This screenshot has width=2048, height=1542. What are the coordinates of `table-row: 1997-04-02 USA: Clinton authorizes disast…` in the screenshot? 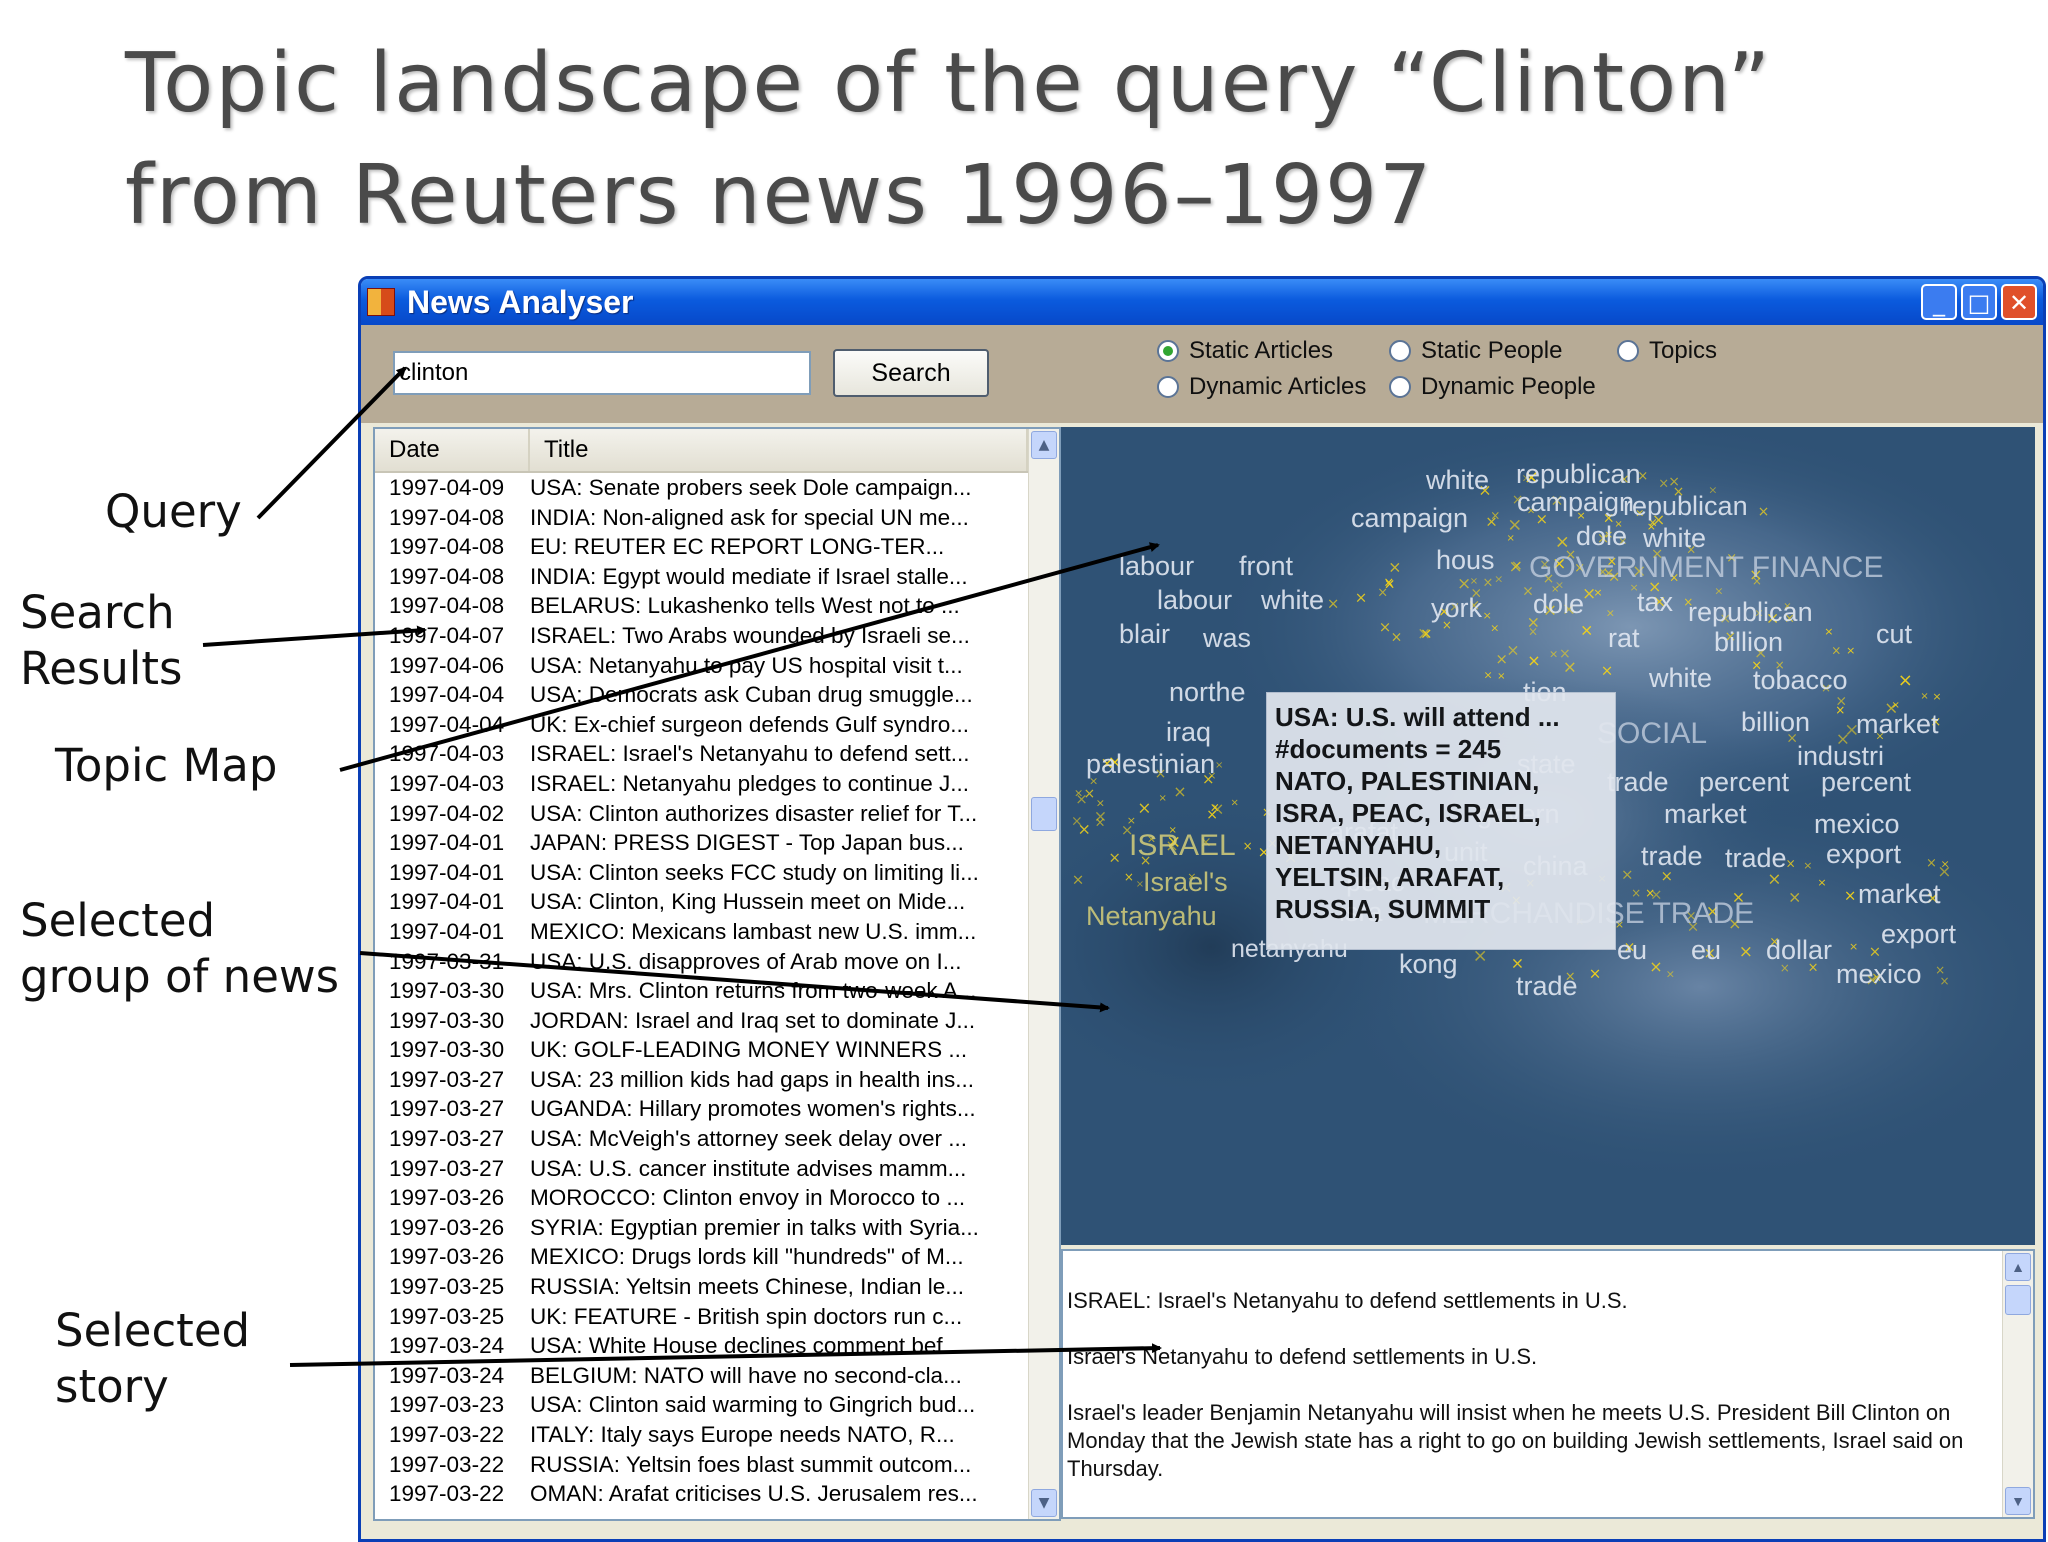 It's located at (717, 814).